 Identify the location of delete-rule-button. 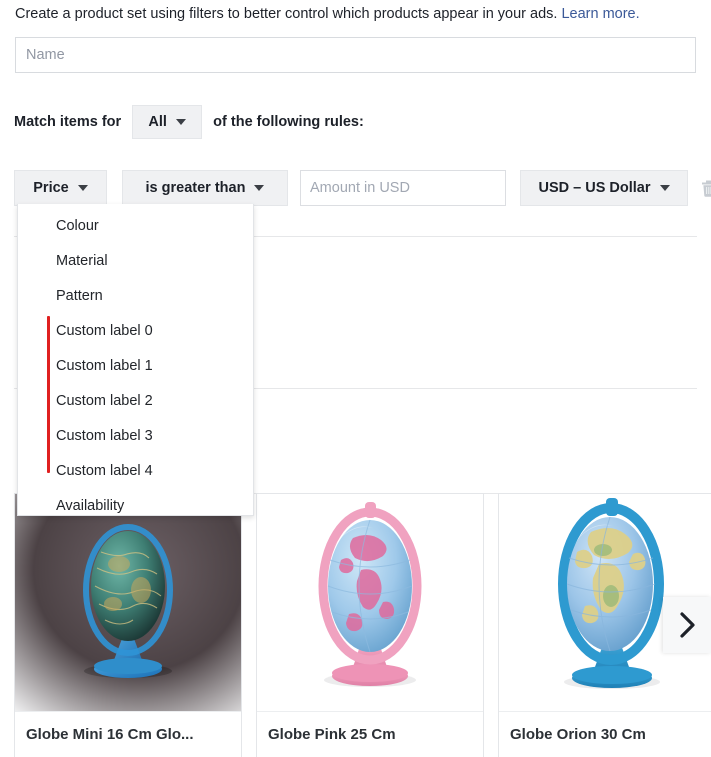
(704, 188).